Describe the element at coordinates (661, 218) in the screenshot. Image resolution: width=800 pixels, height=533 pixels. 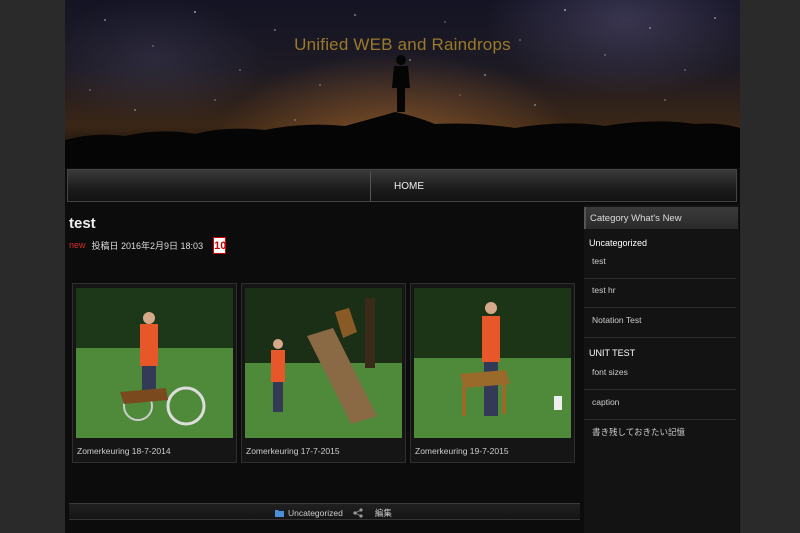
I see `sidebar-heading: Category What's New` at that location.